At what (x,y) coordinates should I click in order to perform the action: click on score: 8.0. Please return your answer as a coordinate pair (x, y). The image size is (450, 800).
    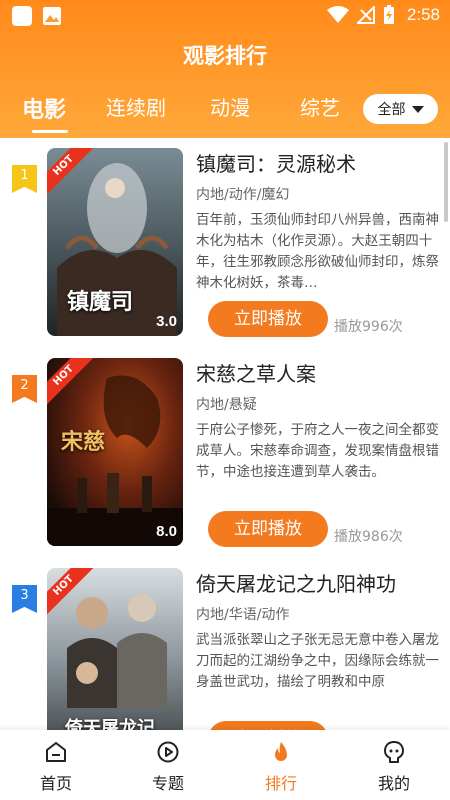
    Looking at the image, I should click on (166, 531).